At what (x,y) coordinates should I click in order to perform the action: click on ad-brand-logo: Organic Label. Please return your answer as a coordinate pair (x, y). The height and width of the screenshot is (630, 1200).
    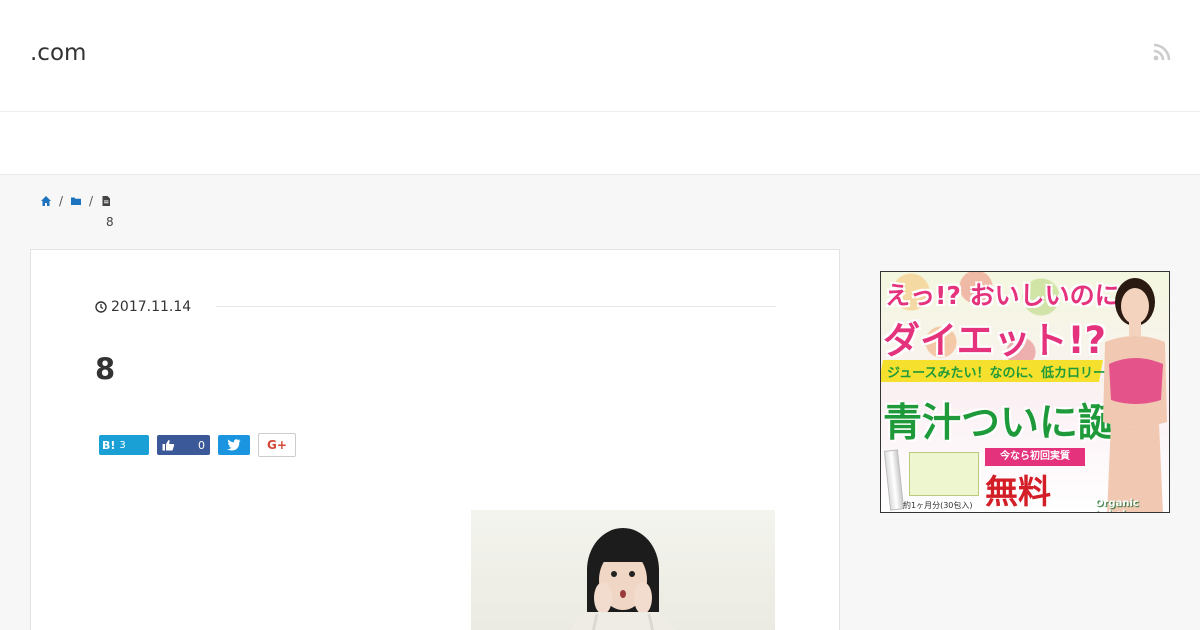
    Looking at the image, I should click on (1117, 505).